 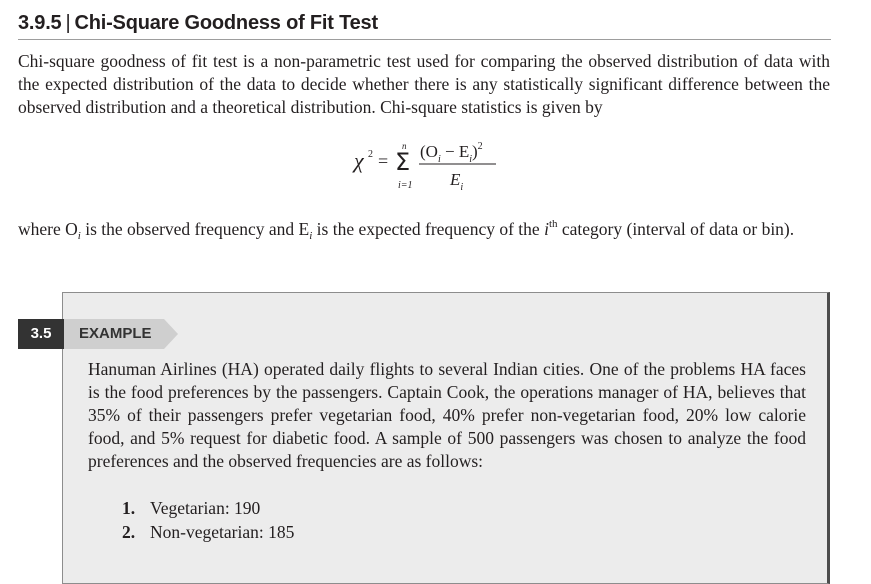 What do you see at coordinates (456, 181) in the screenshot?
I see `formula-denominator: Ei` at bounding box center [456, 181].